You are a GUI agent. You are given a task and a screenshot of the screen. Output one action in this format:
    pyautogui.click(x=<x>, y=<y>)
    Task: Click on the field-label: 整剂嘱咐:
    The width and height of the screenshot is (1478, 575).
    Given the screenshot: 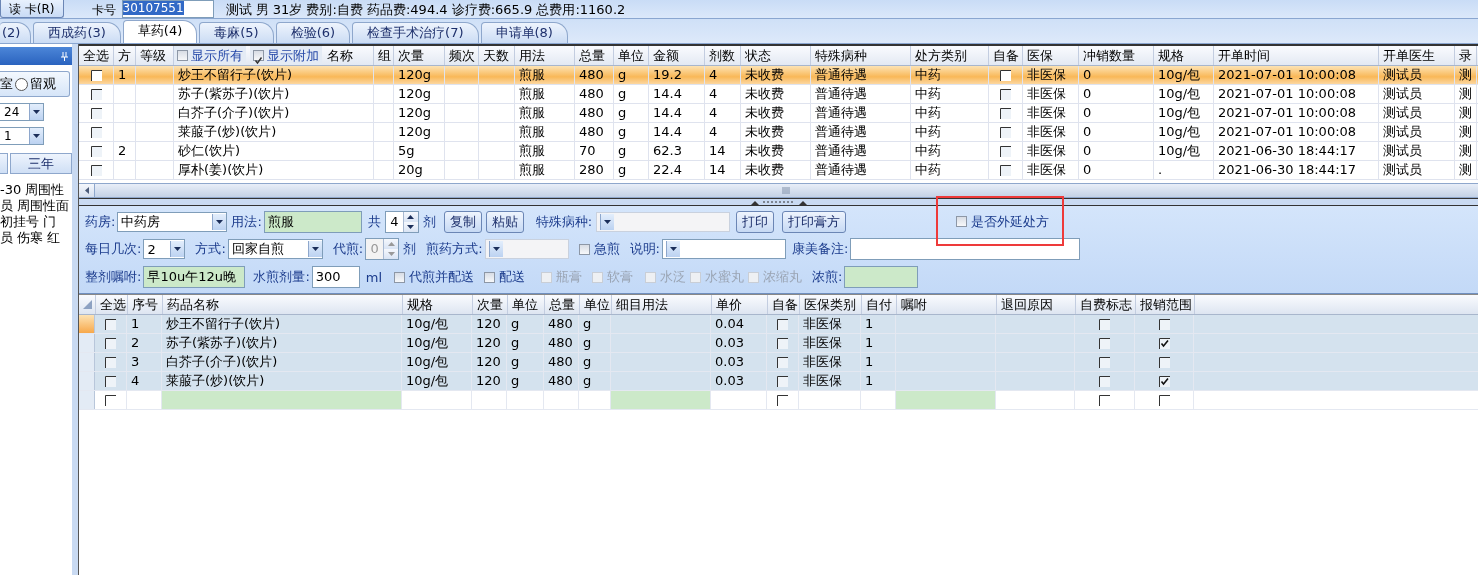 What is the action you would take?
    pyautogui.click(x=113, y=277)
    